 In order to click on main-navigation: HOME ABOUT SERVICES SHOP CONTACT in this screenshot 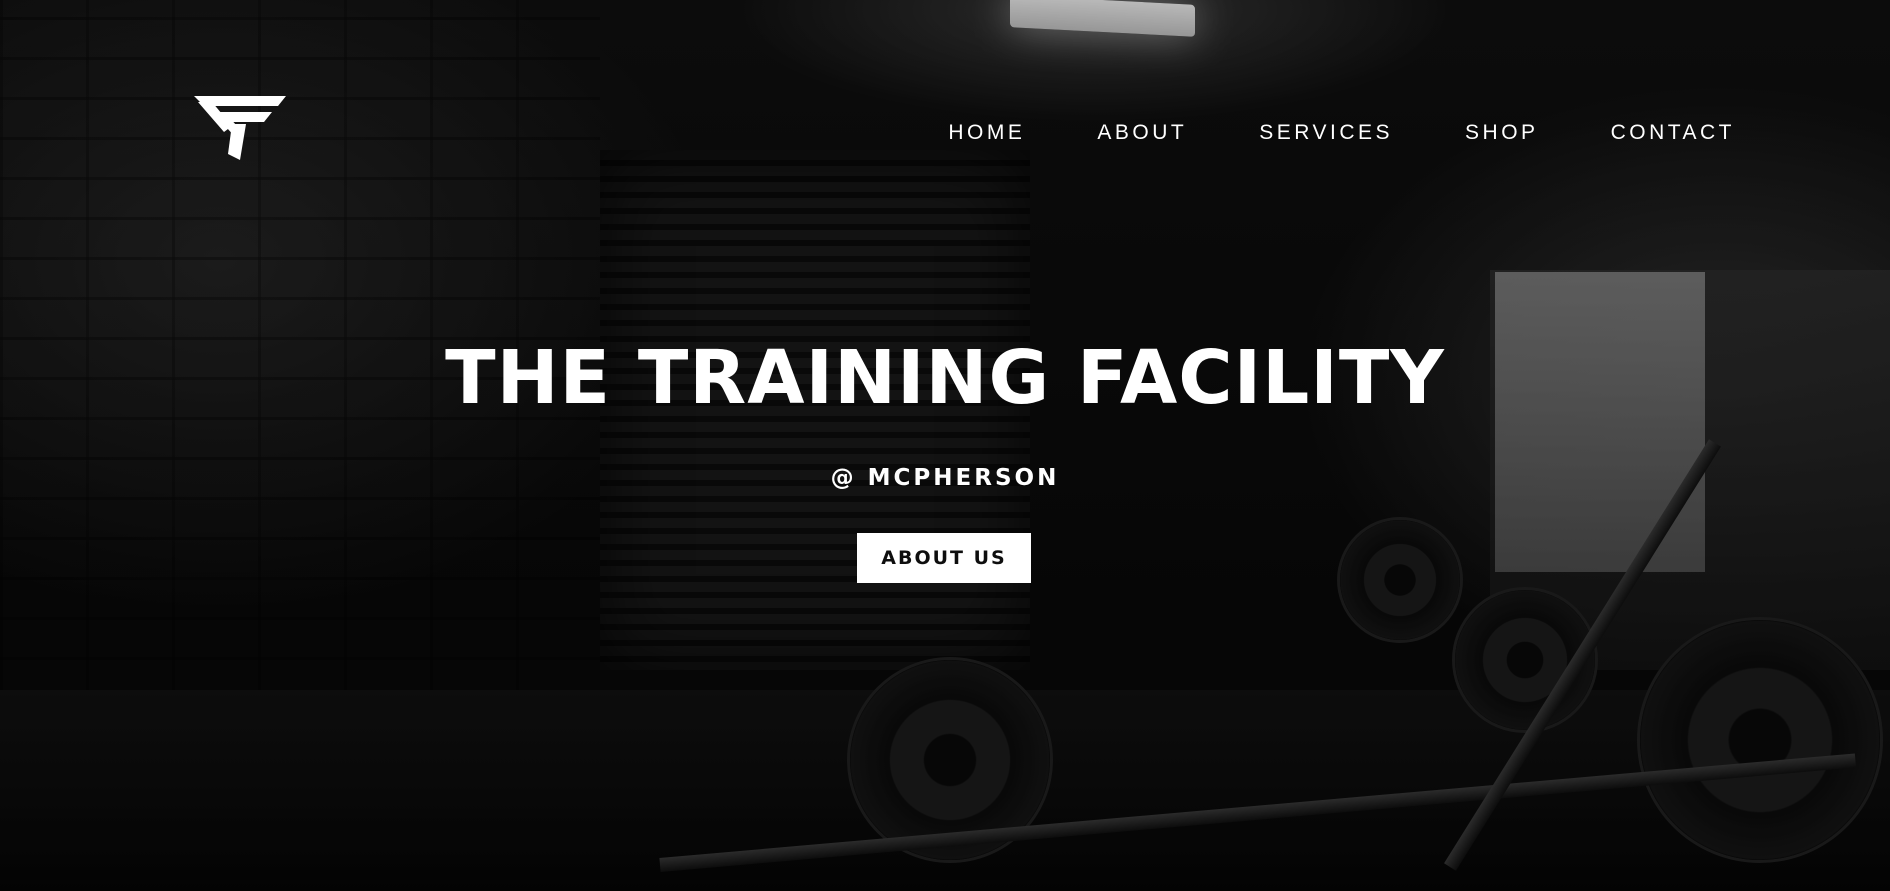, I will do `click(1305, 133)`.